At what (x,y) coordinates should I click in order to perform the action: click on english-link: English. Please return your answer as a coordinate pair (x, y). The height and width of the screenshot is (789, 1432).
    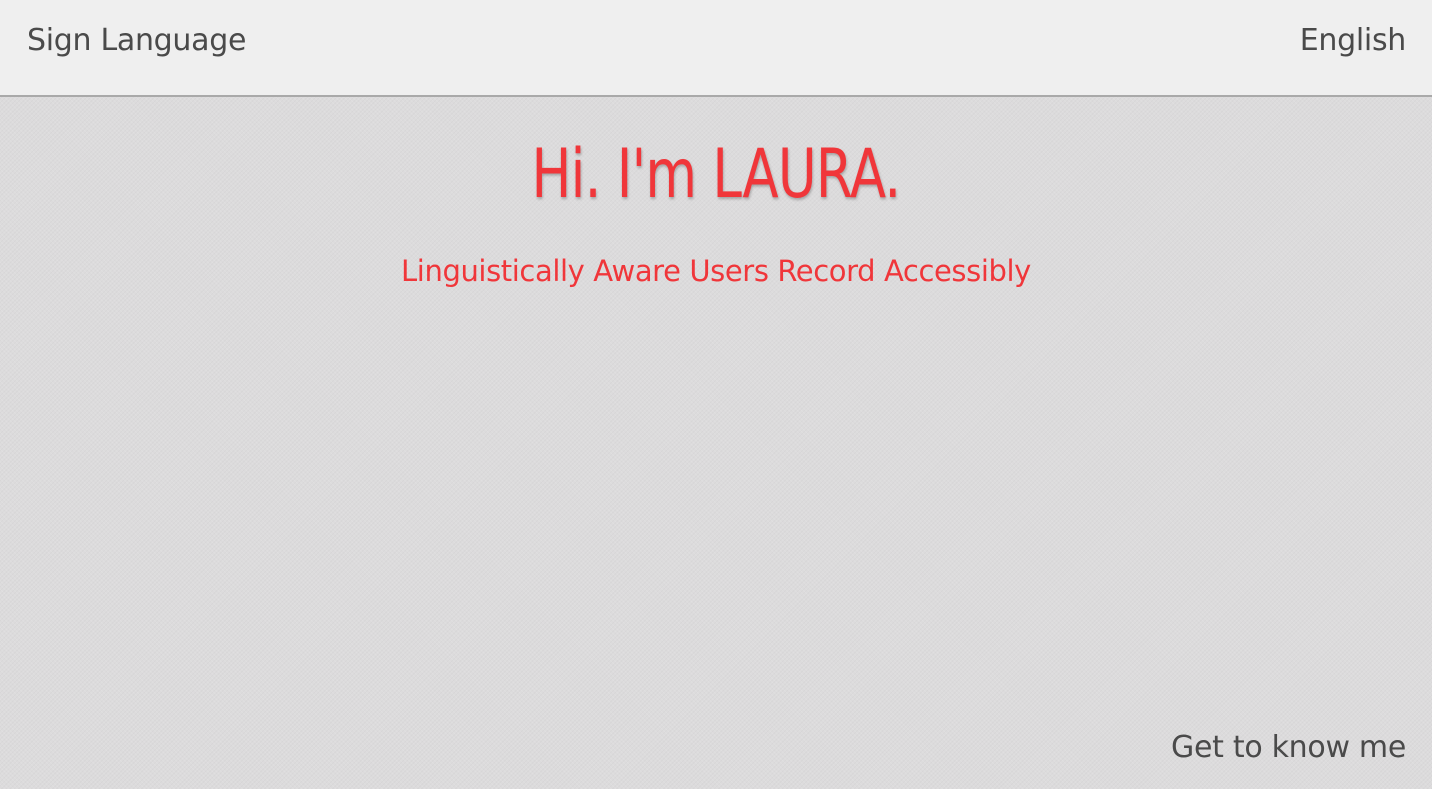
    Looking at the image, I should click on (1353, 41).